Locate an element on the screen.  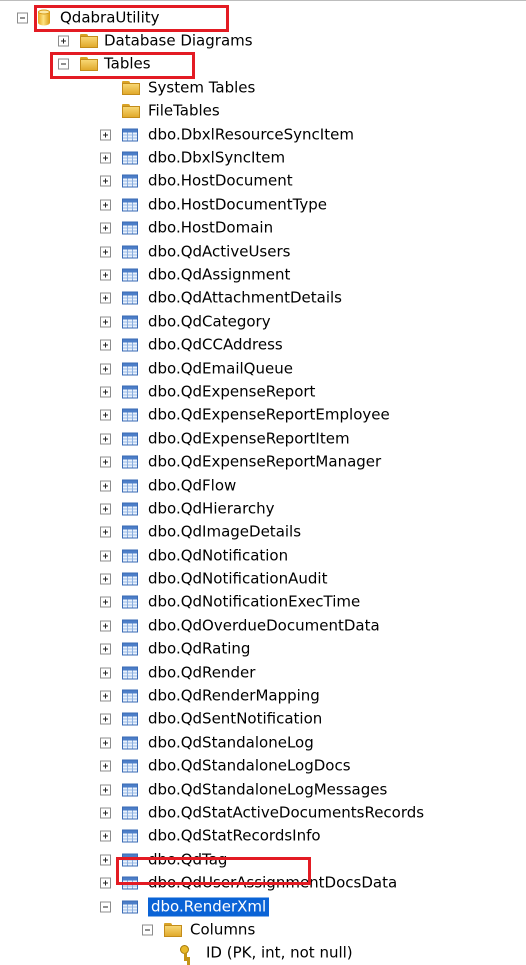
tree-node-table: dbo.QdActiveUsers is located at coordinates (263, 251).